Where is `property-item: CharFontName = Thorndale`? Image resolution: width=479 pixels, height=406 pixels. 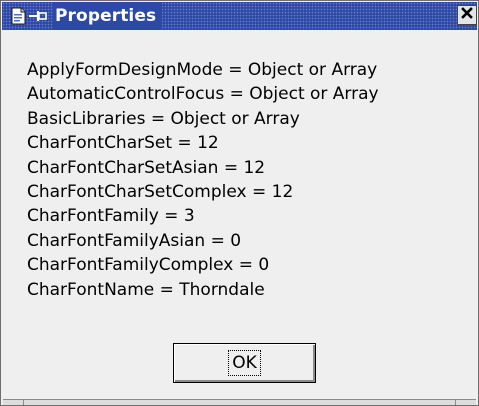
property-item: CharFontName = Thorndale is located at coordinates (146, 289).